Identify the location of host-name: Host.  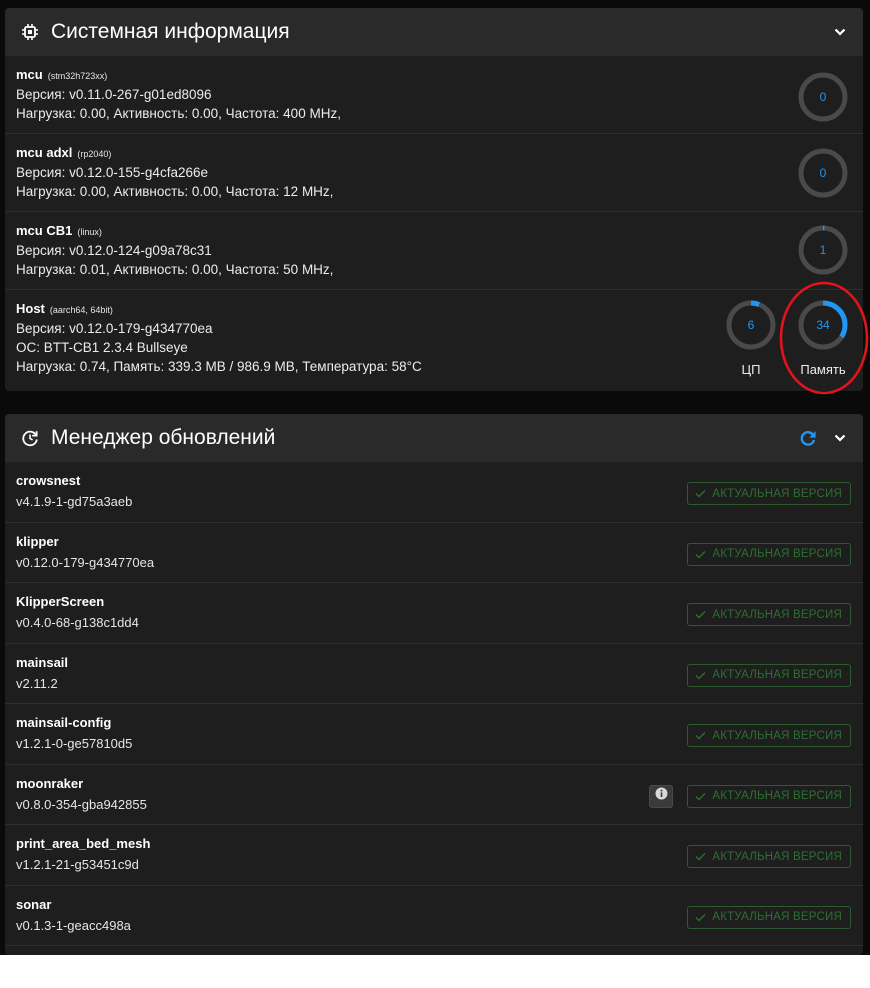
(30, 308).